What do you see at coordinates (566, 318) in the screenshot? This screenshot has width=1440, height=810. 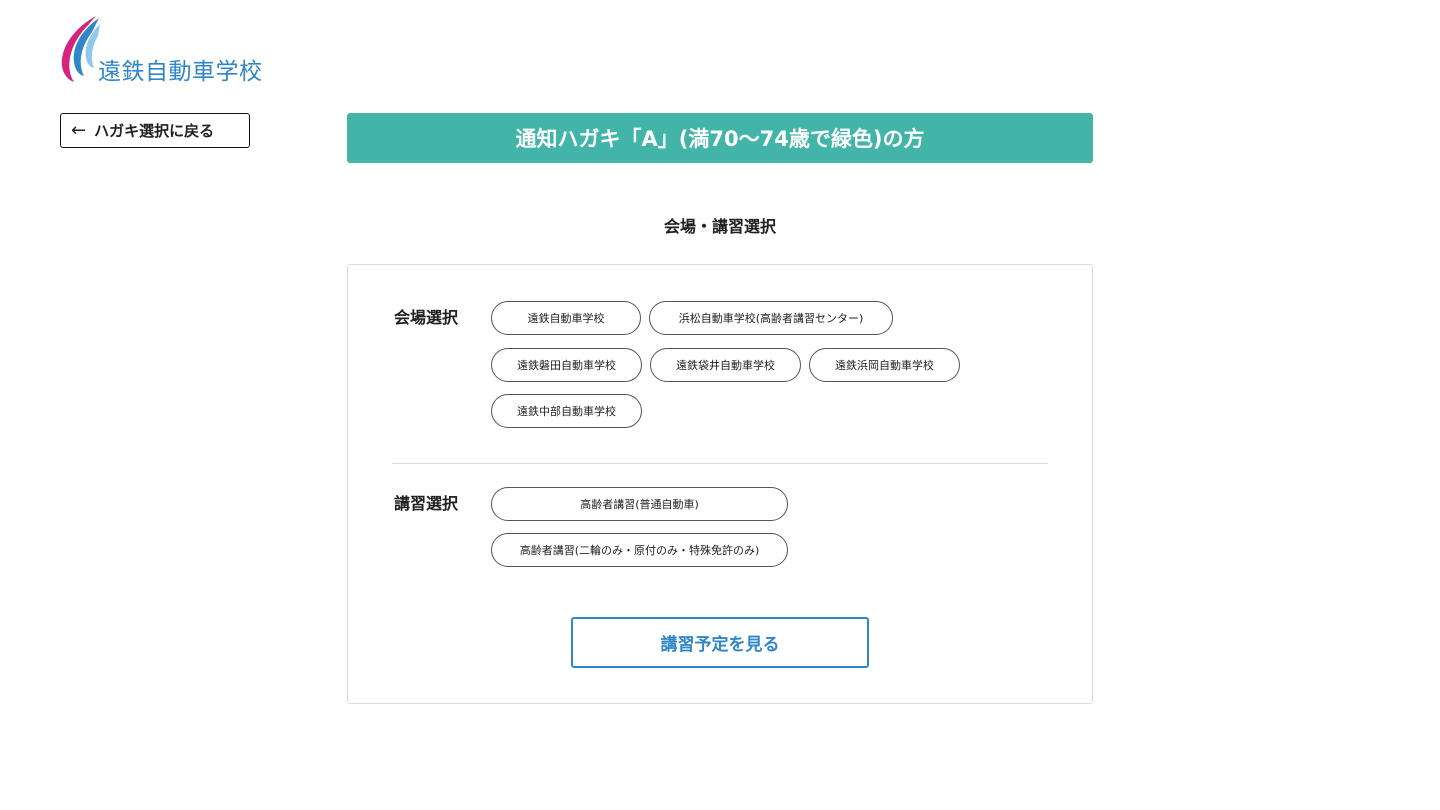 I see `venue-option-entetsu: 遠鉄自動車学校` at bounding box center [566, 318].